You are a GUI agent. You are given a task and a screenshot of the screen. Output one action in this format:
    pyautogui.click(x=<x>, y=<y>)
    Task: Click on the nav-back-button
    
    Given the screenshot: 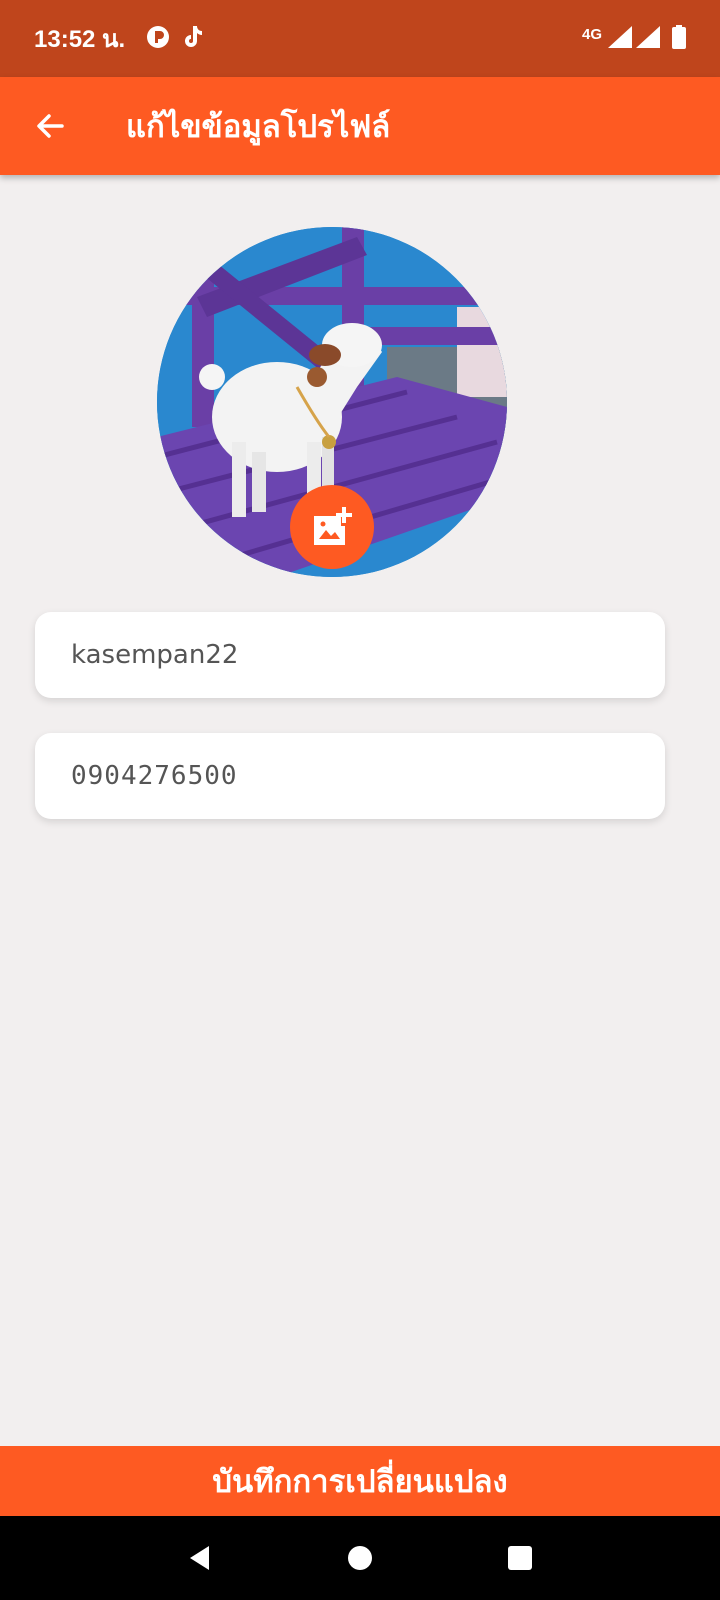 What is the action you would take?
    pyautogui.click(x=200, y=1558)
    